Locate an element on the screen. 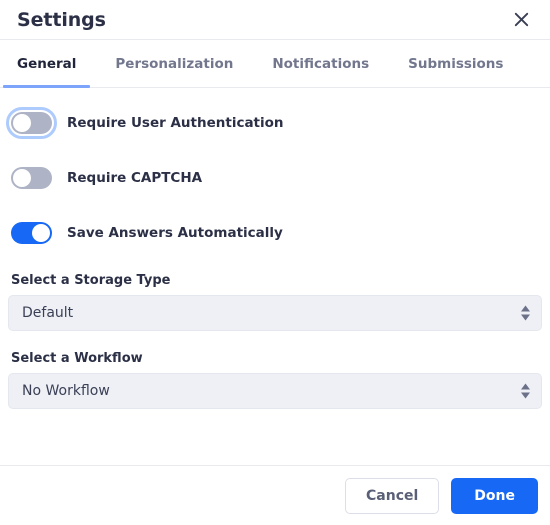 Image resolution: width=550 pixels, height=525 pixels. select-wrap-storage-type: Default is located at coordinates (275, 313).